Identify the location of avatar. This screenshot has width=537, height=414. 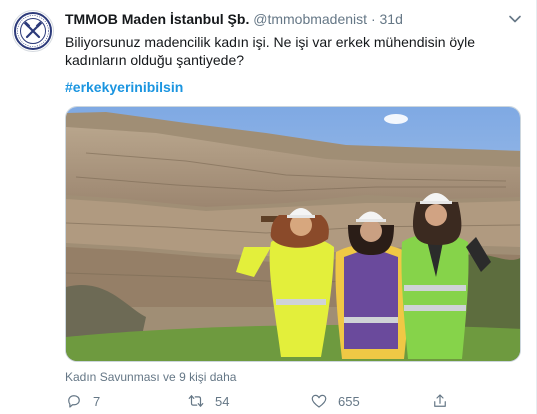
(33, 31).